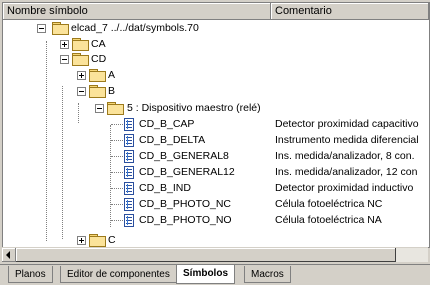 Image resolution: width=430 pixels, height=285 pixels. I want to click on symbol-comment: Ins. medida/analizador, 12 con, so click(346, 172).